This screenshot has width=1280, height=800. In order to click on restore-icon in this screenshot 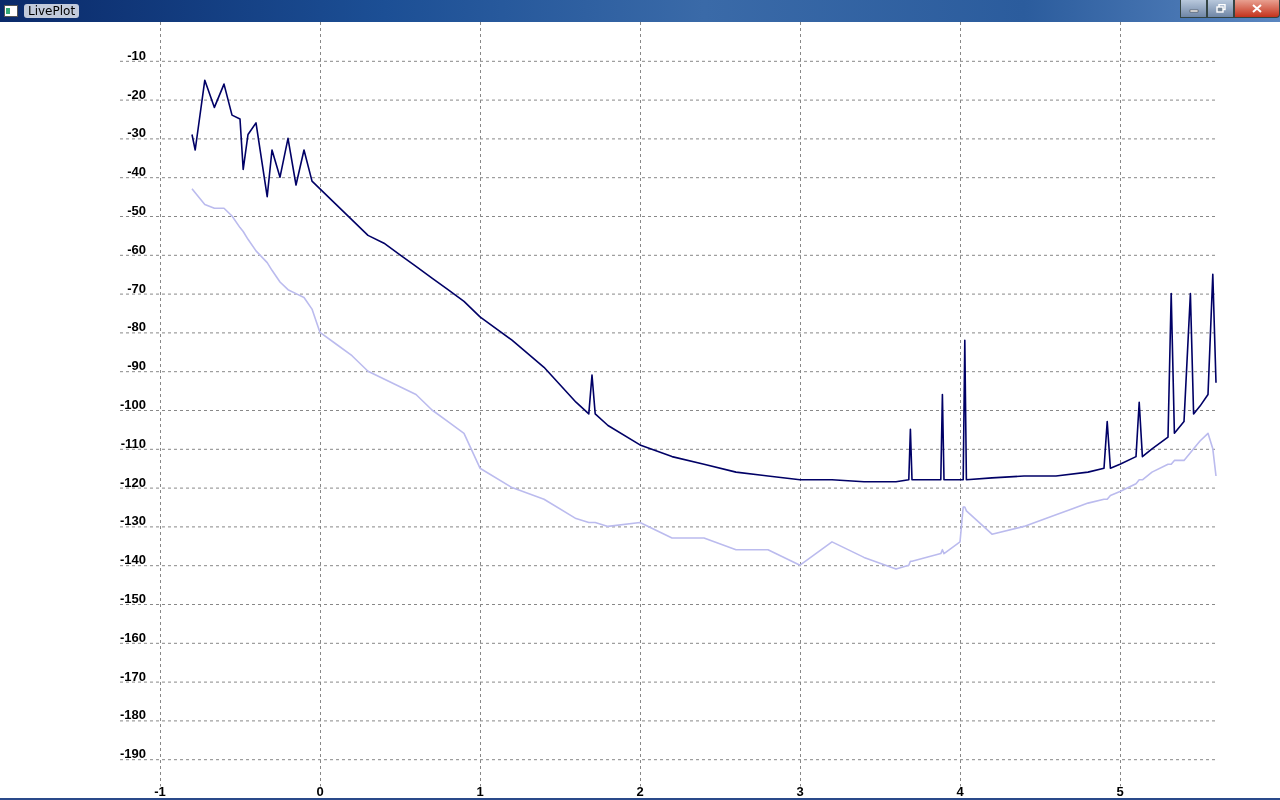, I will do `click(1220, 8)`.